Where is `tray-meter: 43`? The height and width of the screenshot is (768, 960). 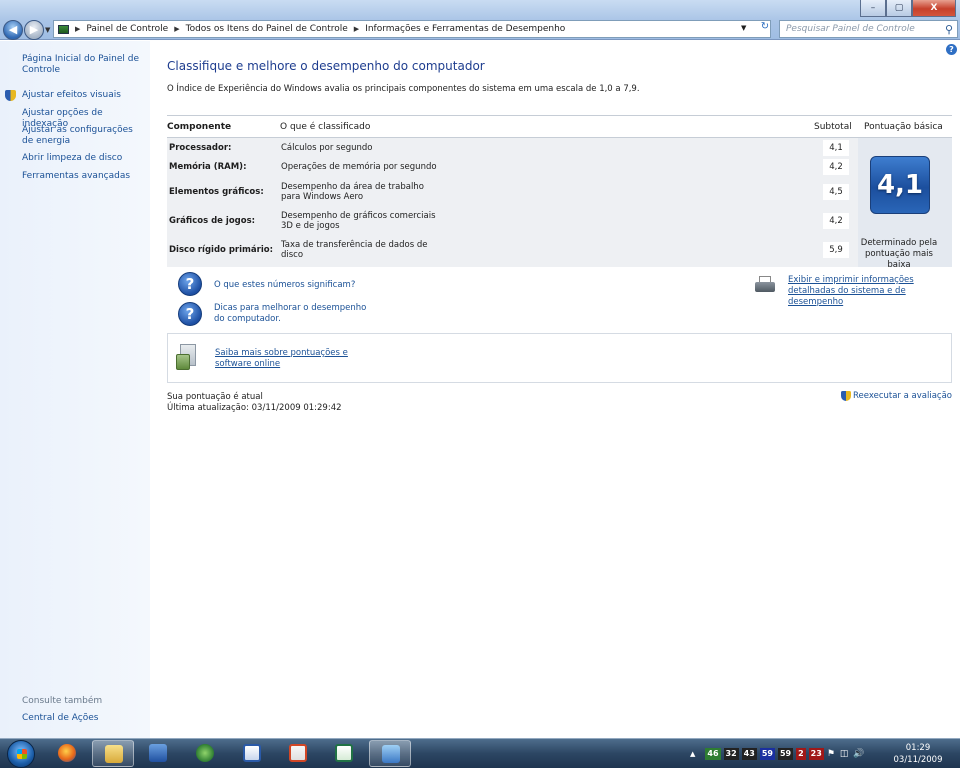 tray-meter: 43 is located at coordinates (749, 754).